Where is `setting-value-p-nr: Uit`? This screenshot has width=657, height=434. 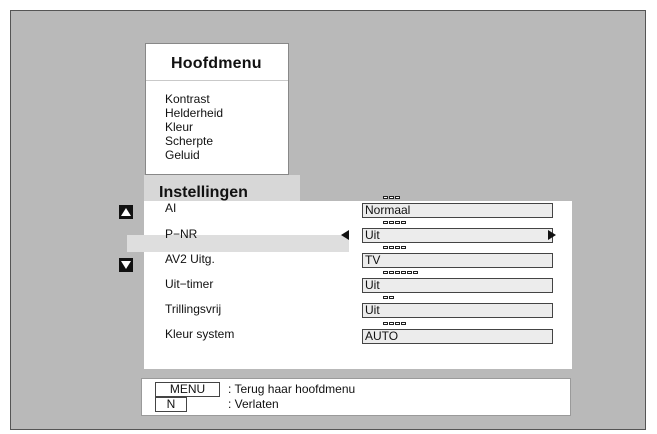
setting-value-p-nr: Uit is located at coordinates (457, 232).